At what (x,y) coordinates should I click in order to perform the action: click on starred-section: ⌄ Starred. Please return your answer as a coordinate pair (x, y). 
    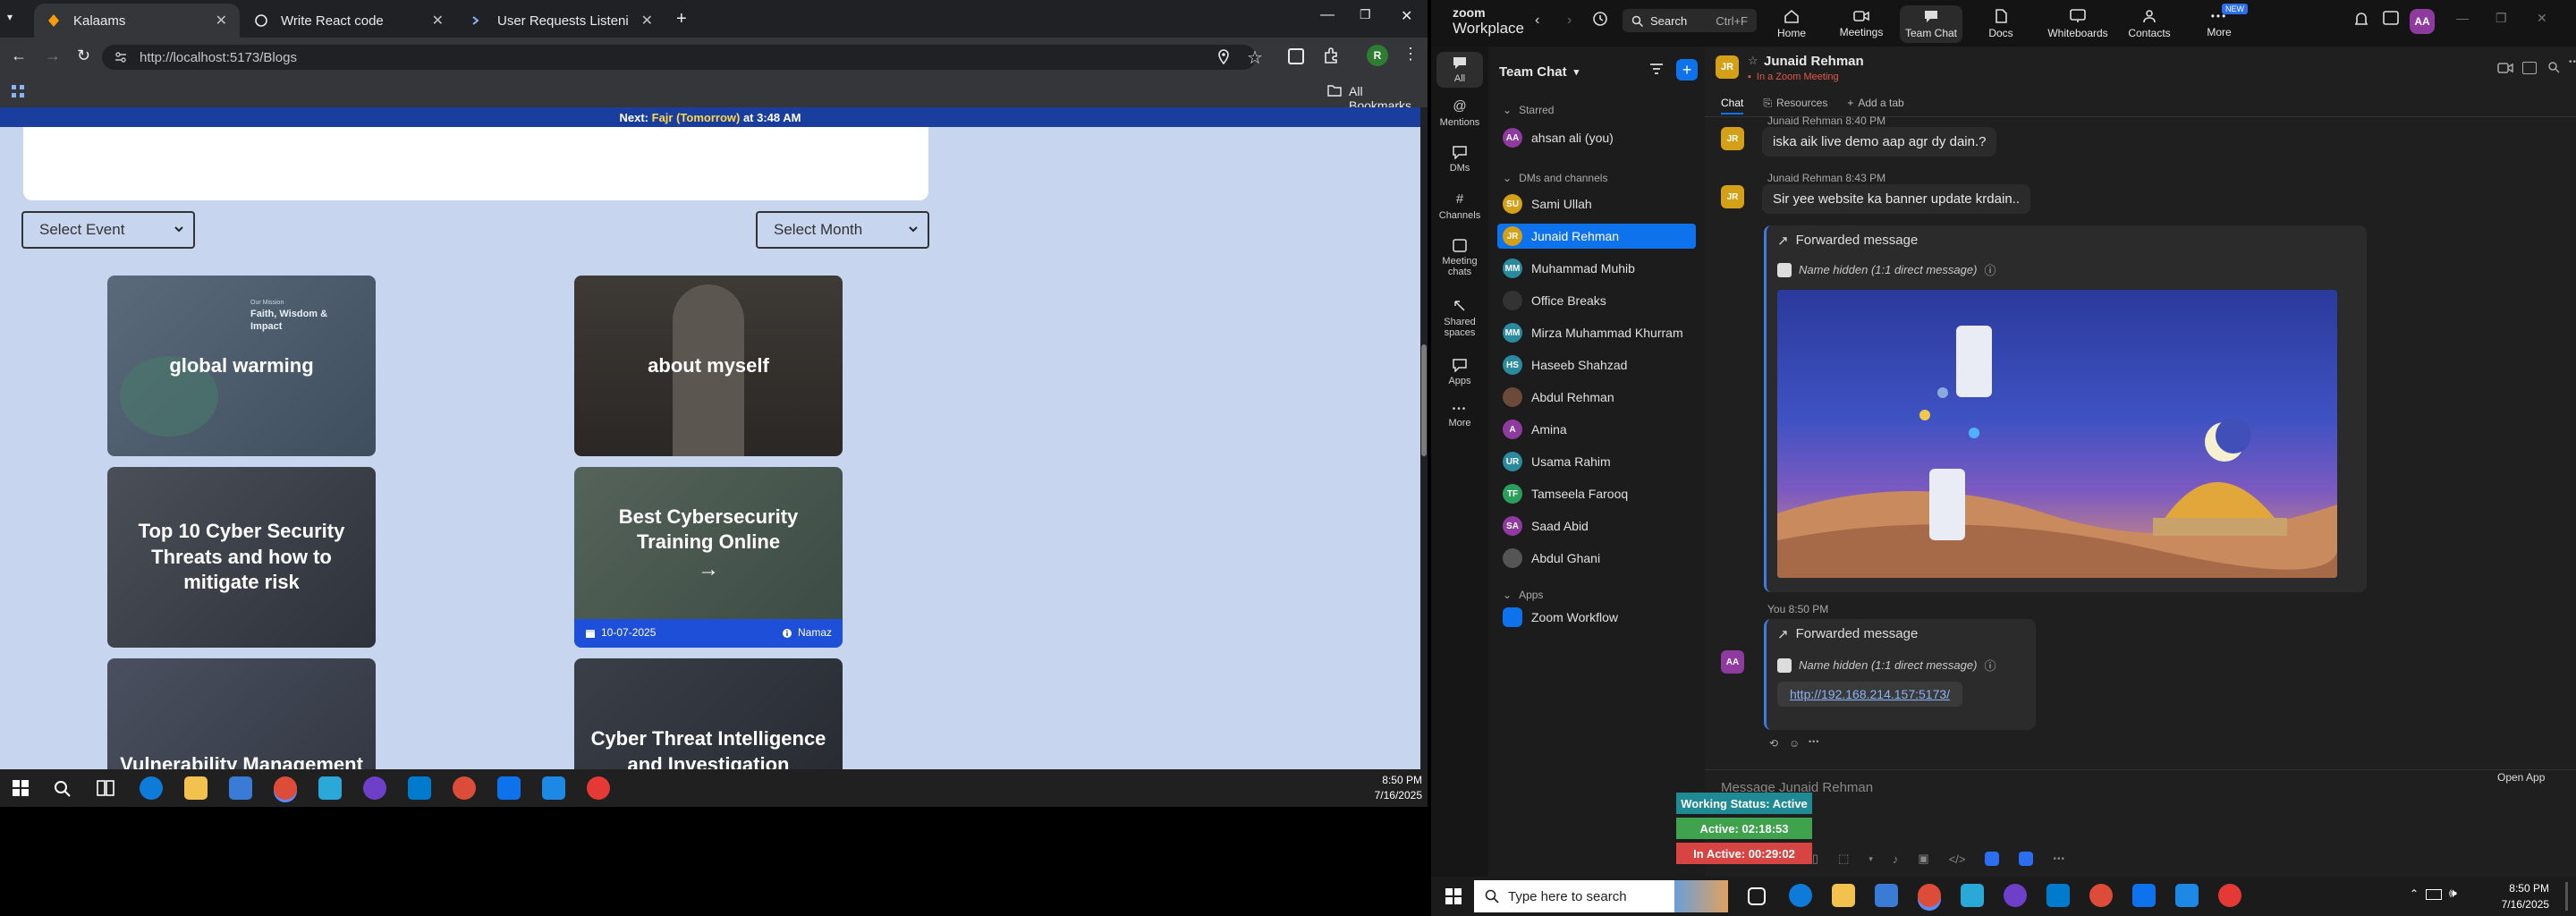
    Looking at the image, I should click on (1528, 110).